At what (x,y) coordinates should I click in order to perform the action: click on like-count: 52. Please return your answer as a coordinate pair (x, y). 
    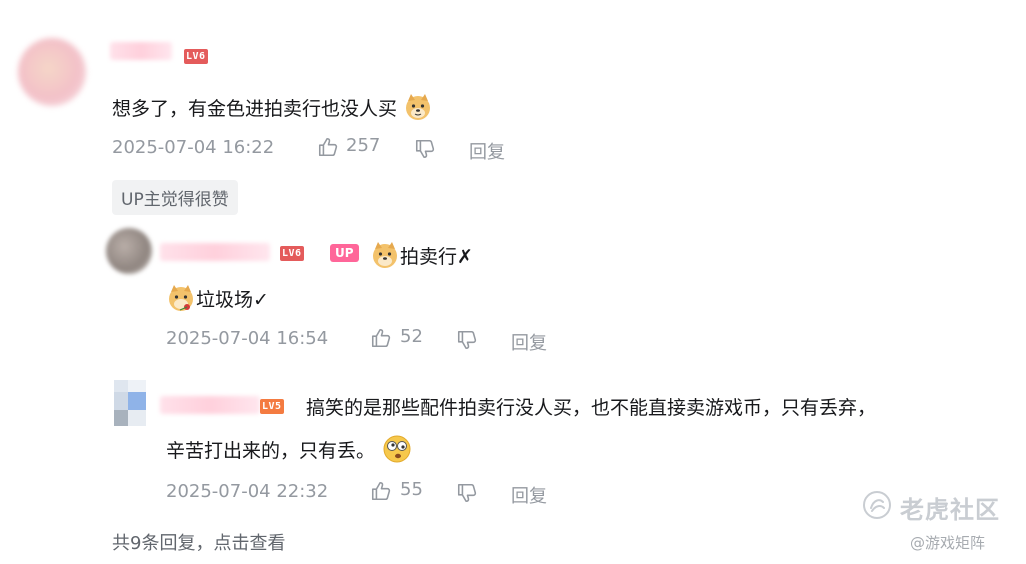
    Looking at the image, I should click on (411, 336).